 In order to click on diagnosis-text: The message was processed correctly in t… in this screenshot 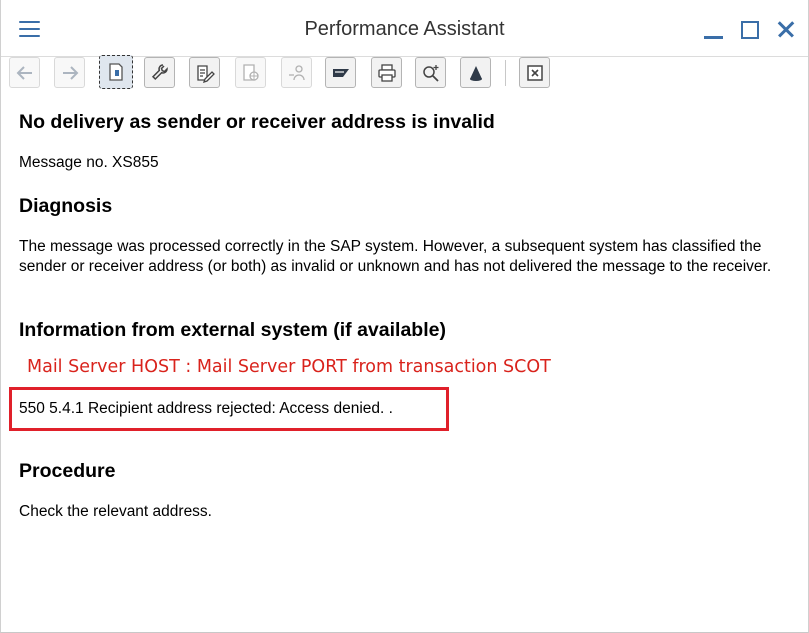, I will do `click(395, 256)`.